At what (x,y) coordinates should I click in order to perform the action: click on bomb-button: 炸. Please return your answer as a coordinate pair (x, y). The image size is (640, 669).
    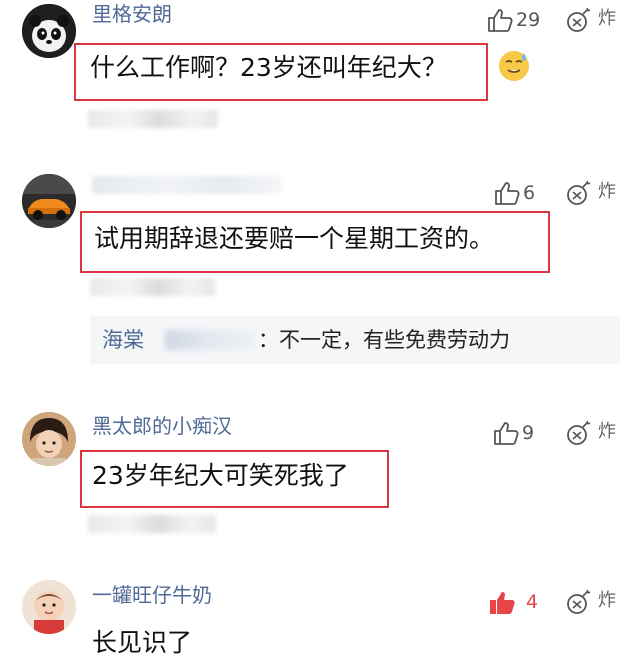
    Looking at the image, I should click on (600, 603).